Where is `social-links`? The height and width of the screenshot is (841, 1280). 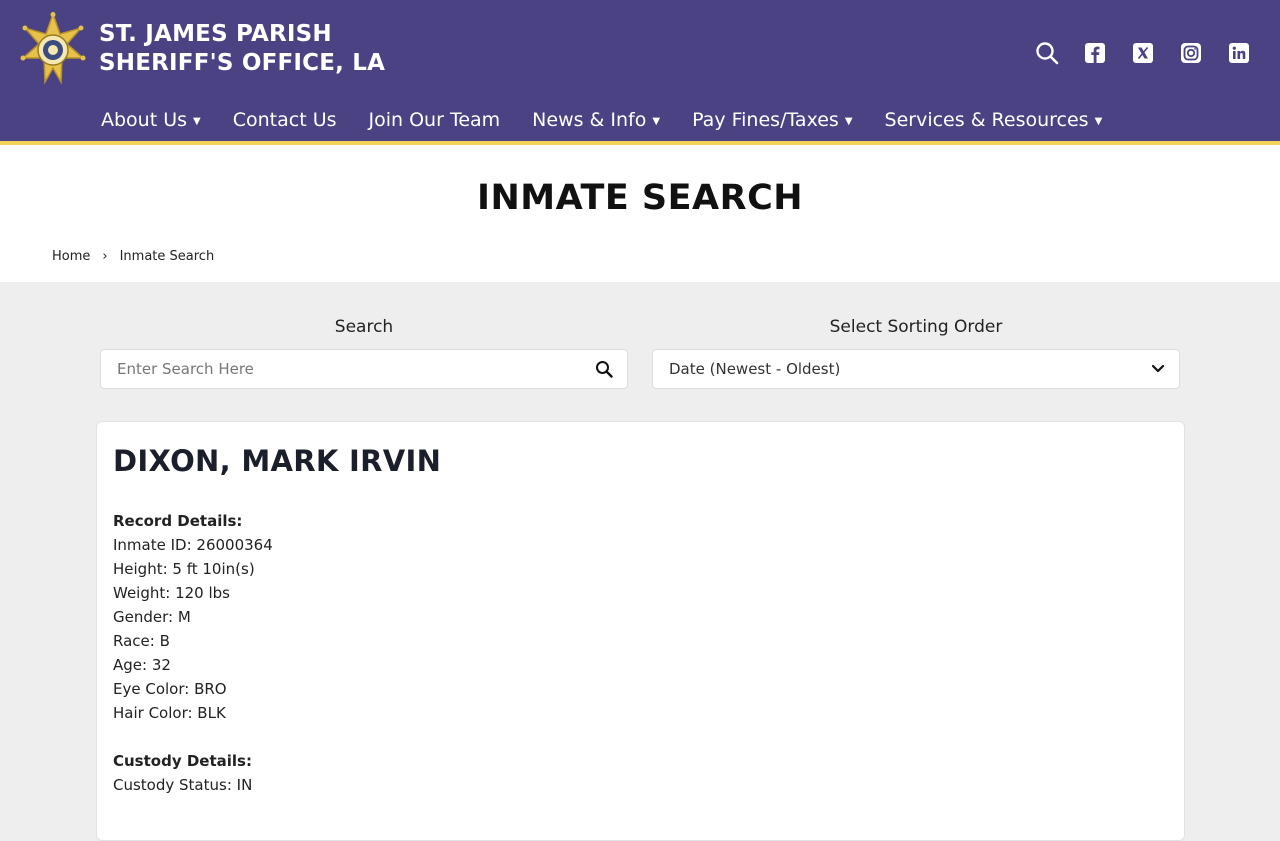
social-links is located at coordinates (1132, 53).